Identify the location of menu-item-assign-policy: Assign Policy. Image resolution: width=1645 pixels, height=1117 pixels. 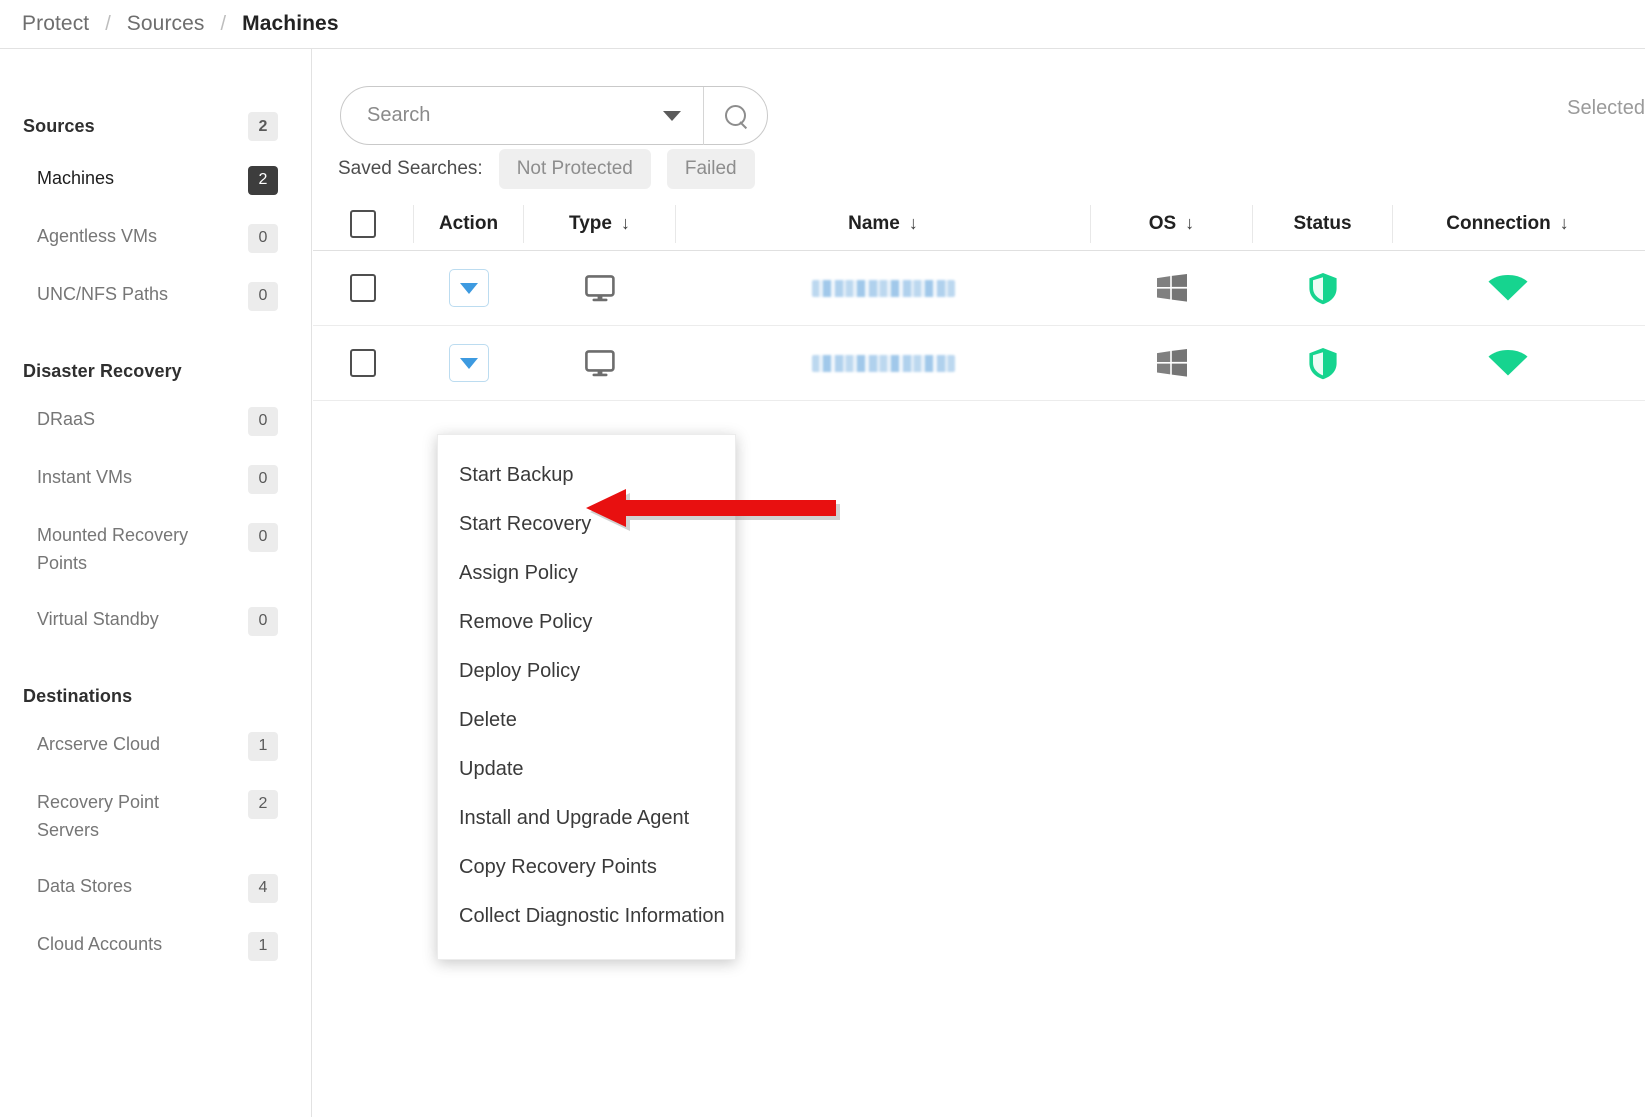
(586, 573).